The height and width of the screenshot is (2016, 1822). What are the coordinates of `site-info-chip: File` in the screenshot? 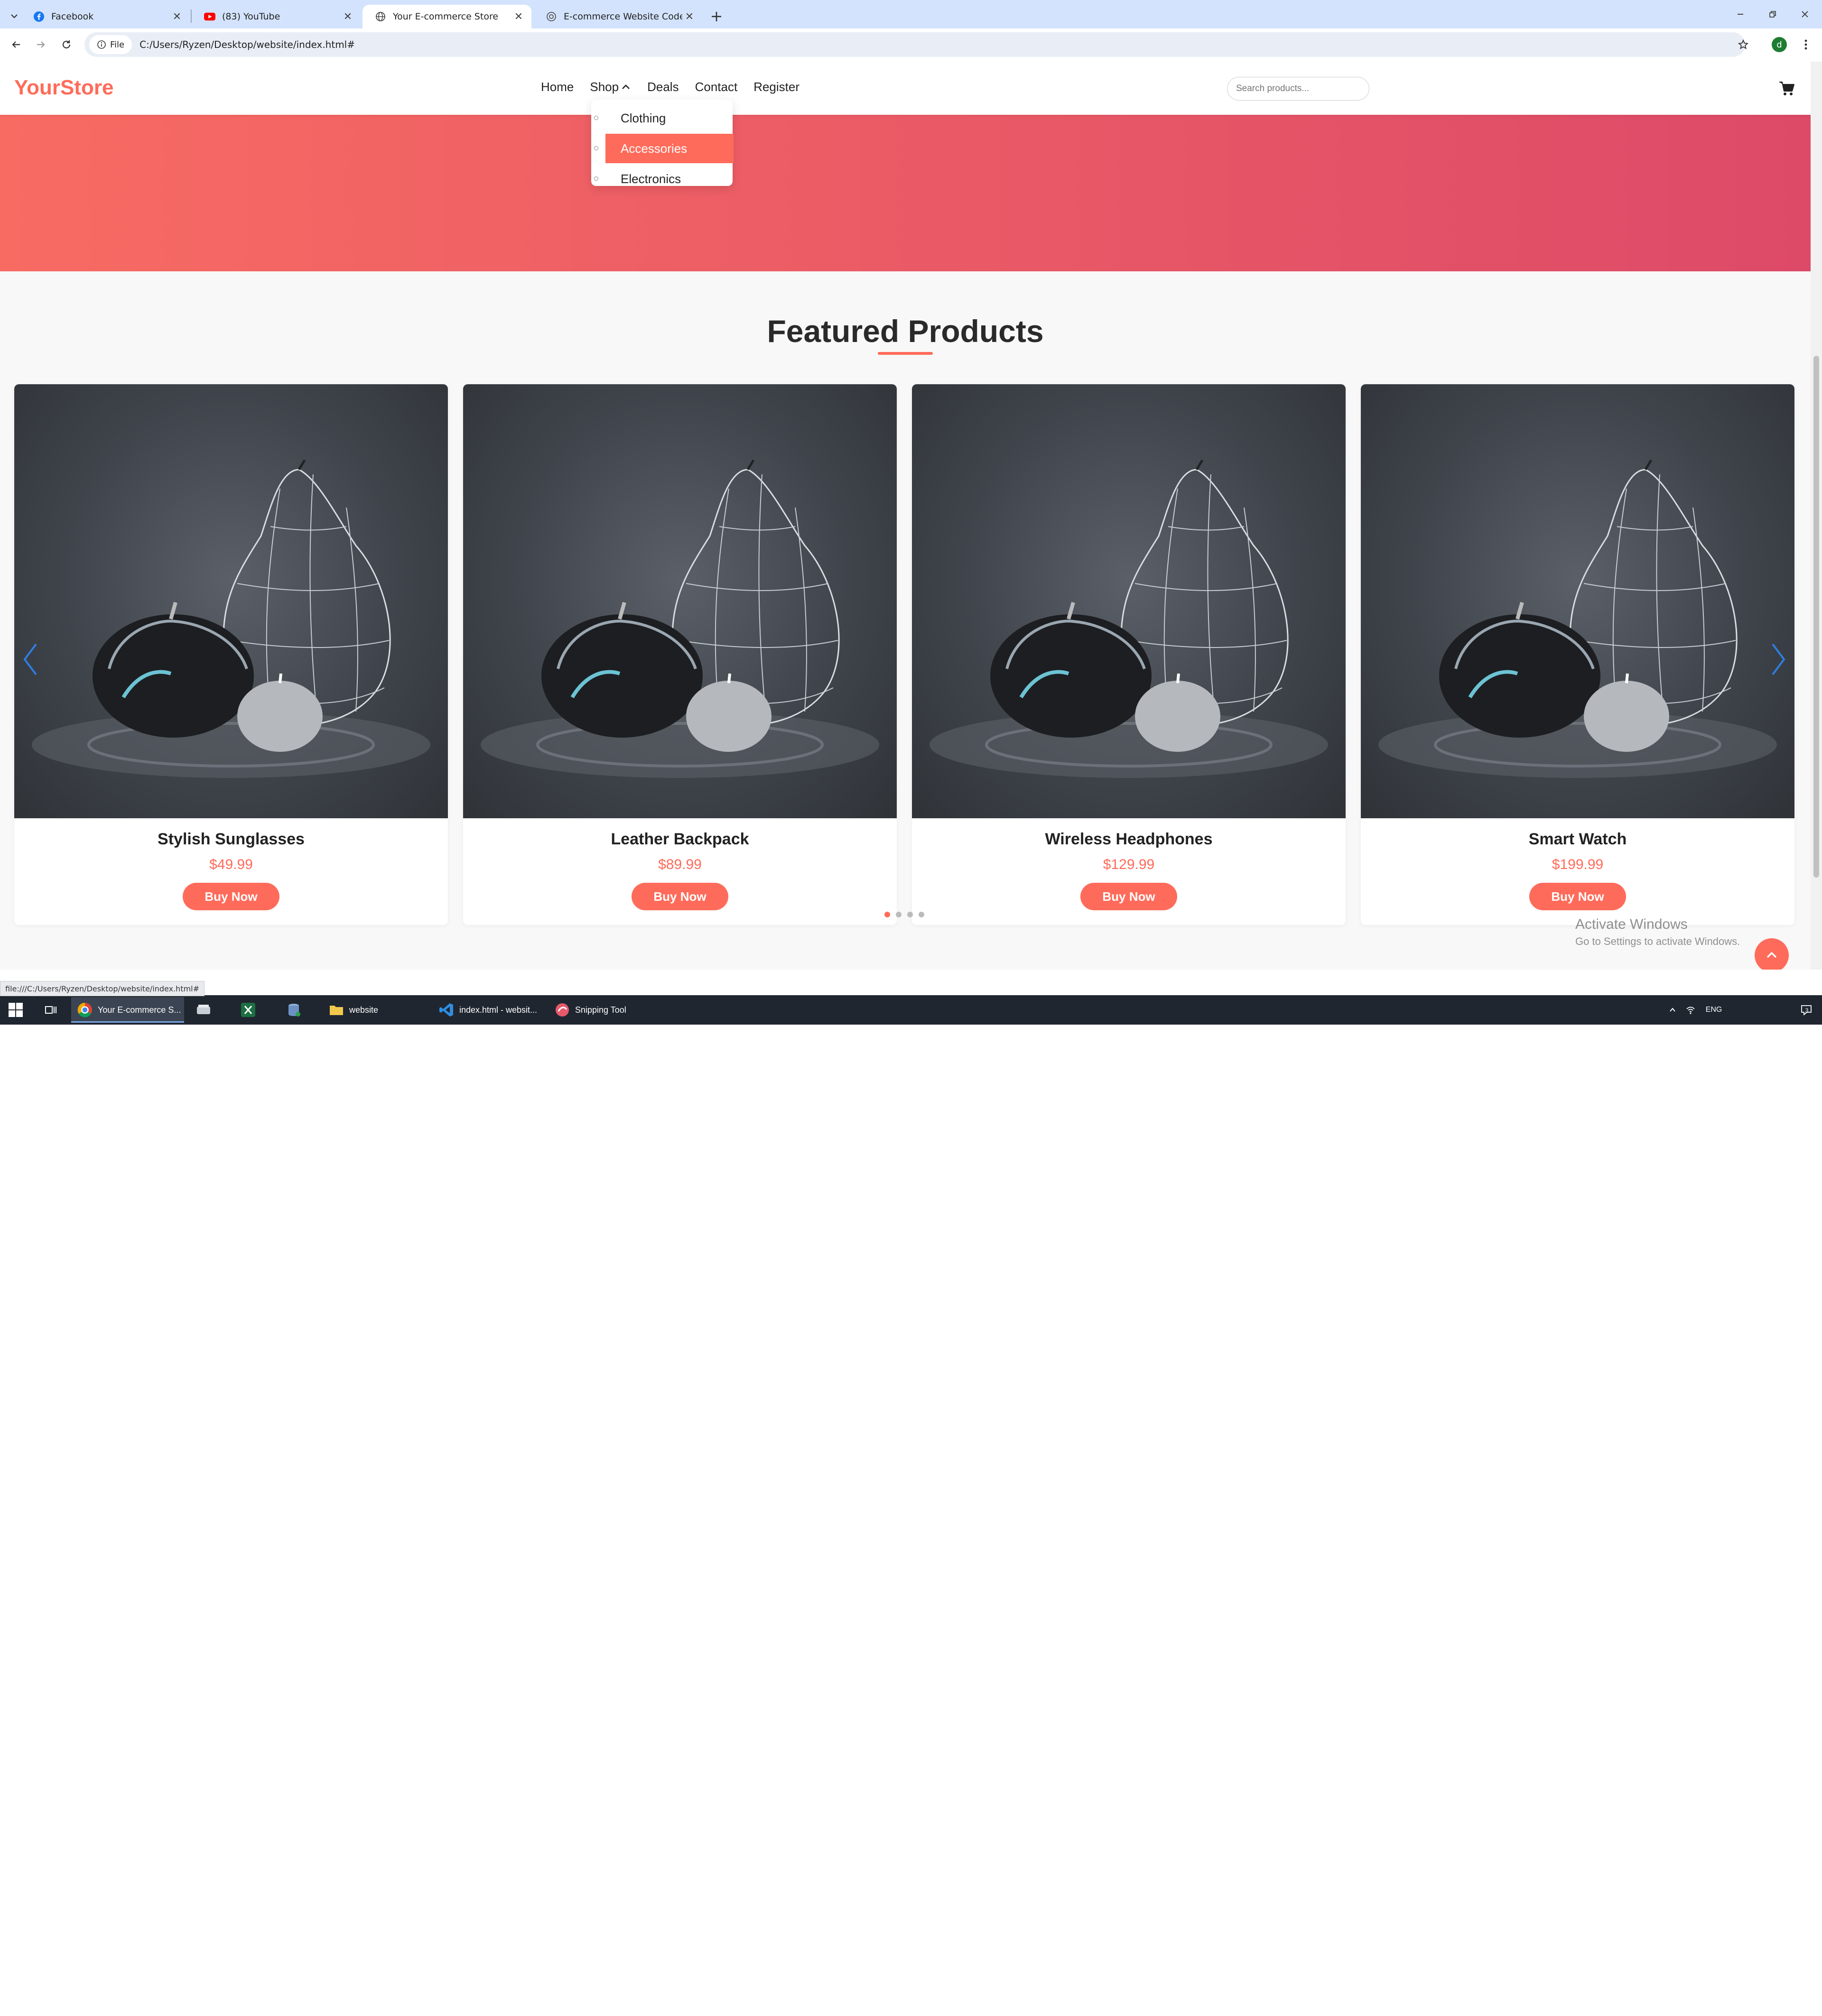 It's located at (110, 44).